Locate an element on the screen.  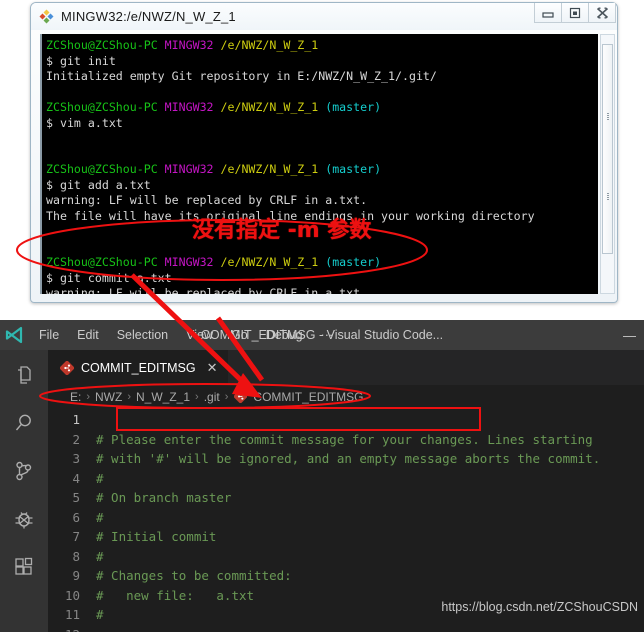
breadcrumb: E: › NWZ › N_W_Z_1 › .git › COMMIT_EDITMSG is located at coordinates (346, 396).